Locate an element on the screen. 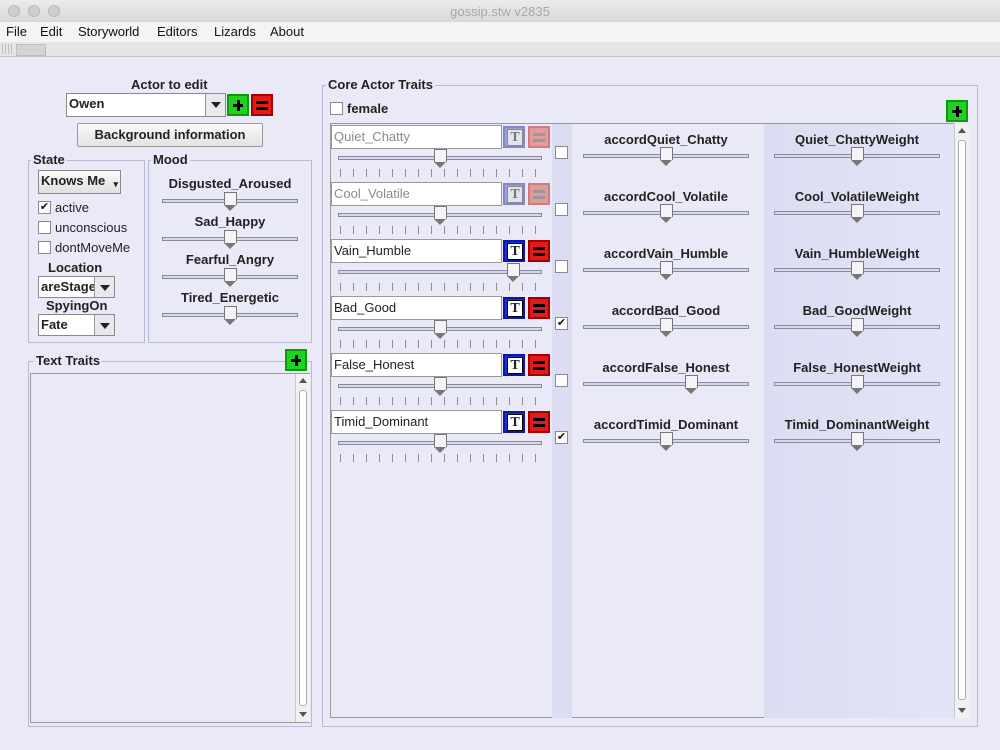 The width and height of the screenshot is (1000, 750). location-select: areStage is located at coordinates (76, 287).